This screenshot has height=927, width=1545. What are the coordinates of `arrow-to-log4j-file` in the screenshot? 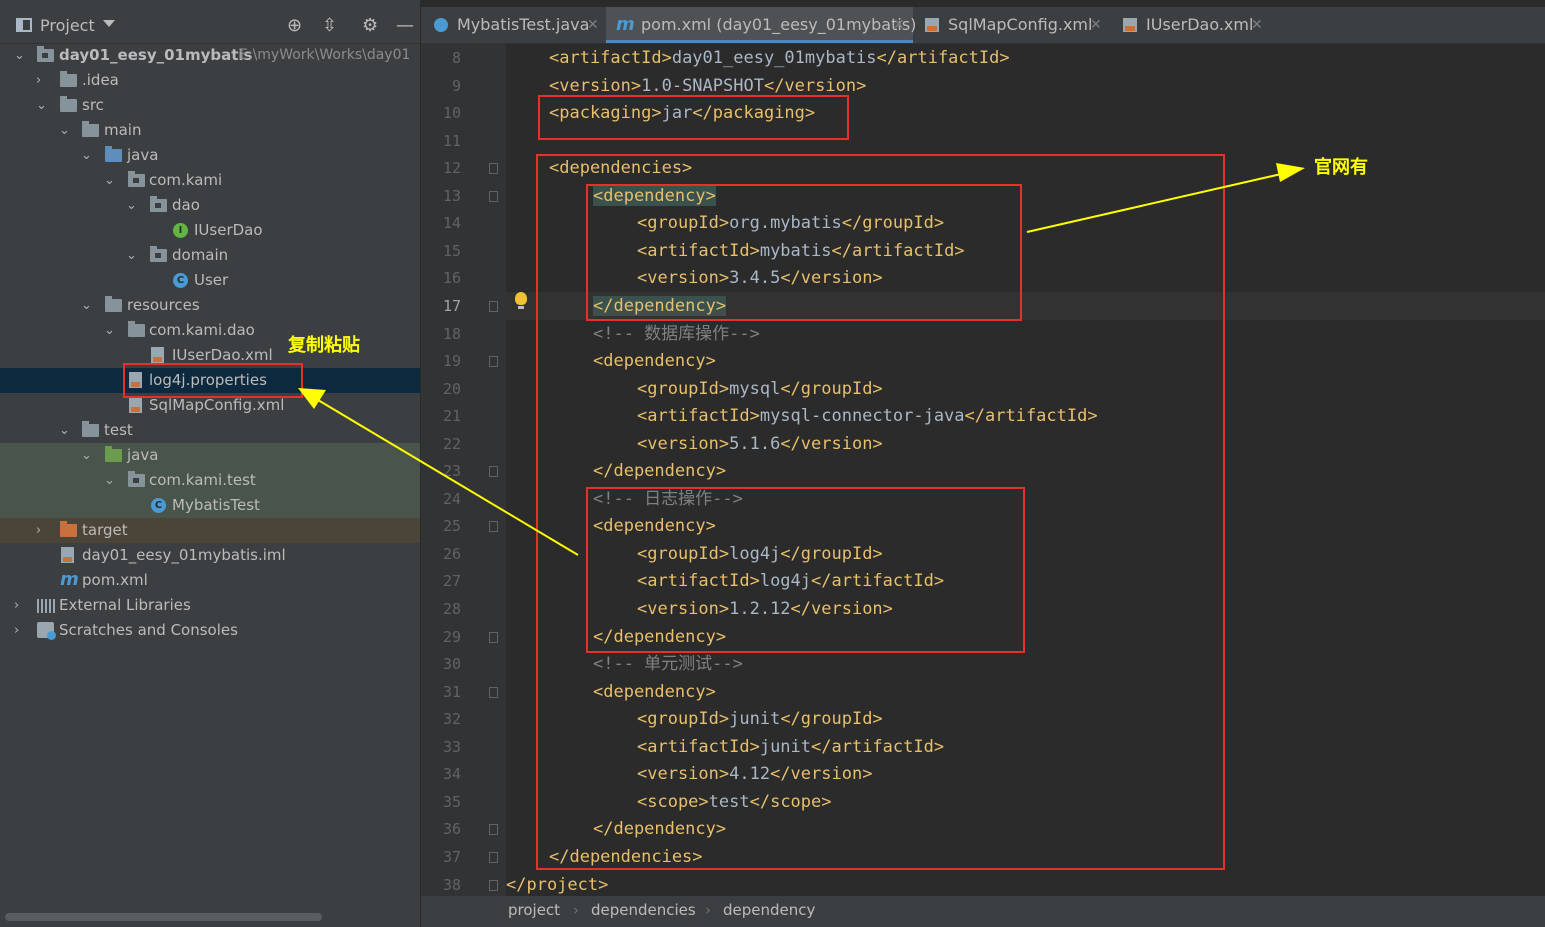 It's located at (438, 472).